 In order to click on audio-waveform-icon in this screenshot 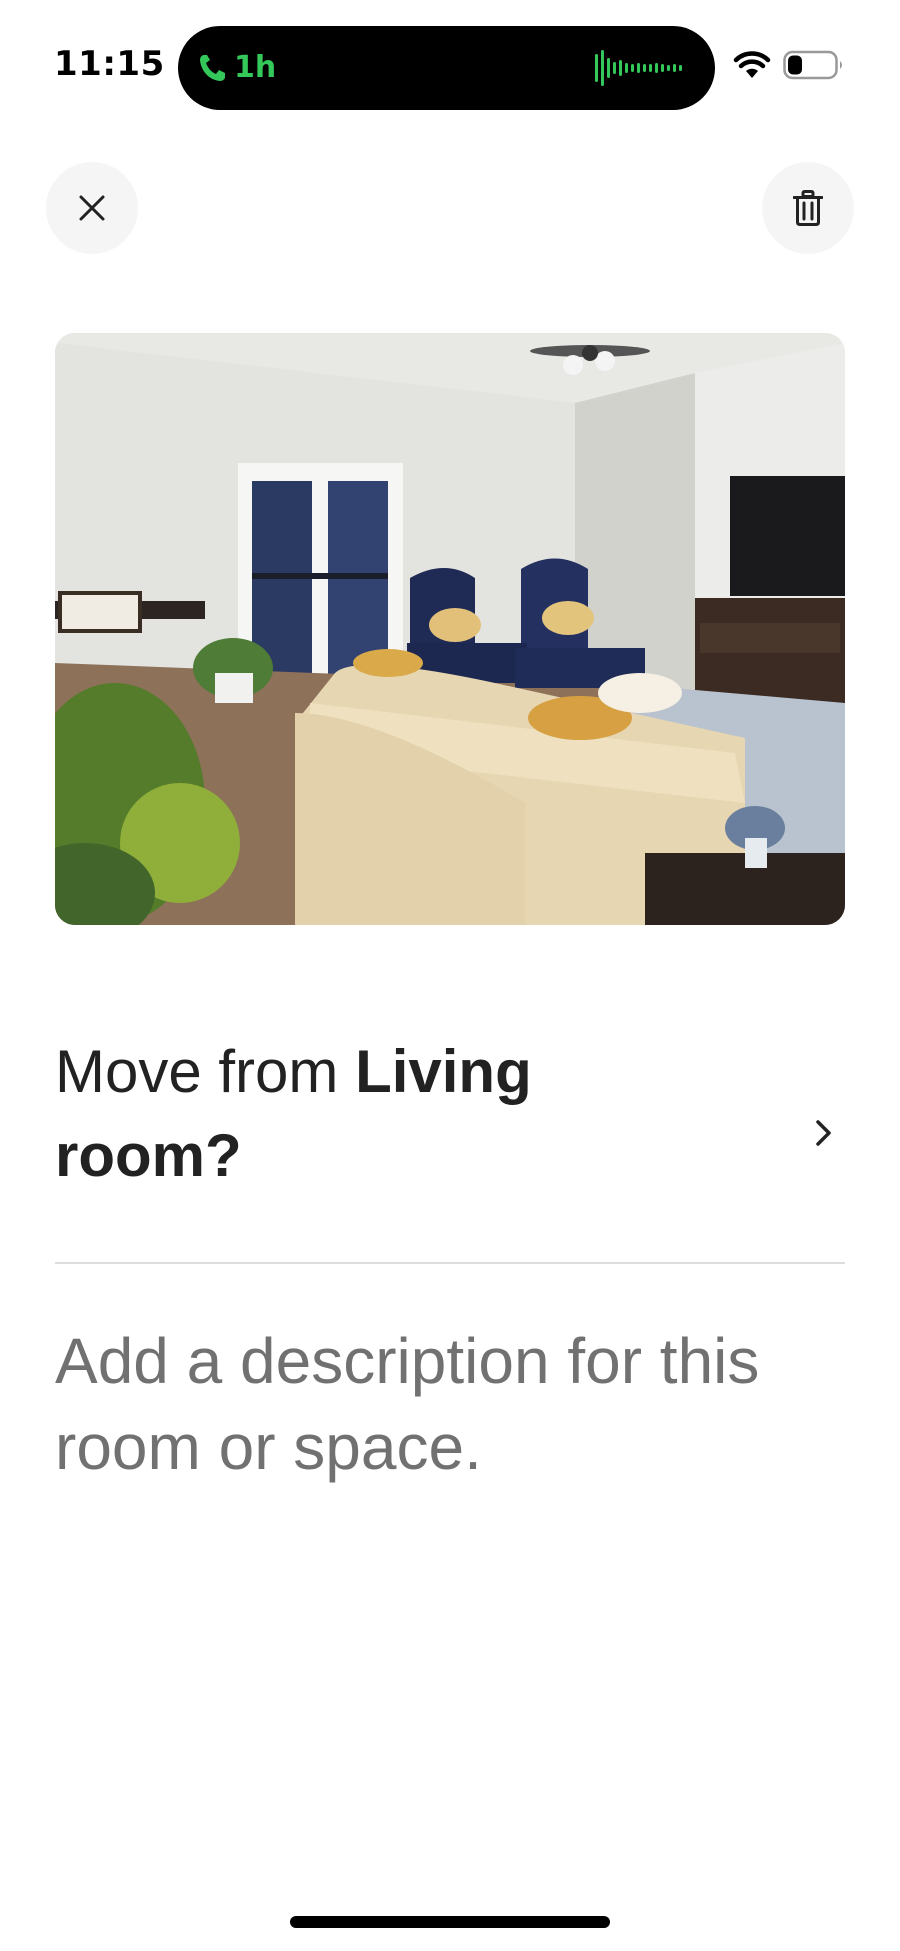, I will do `click(638, 68)`.